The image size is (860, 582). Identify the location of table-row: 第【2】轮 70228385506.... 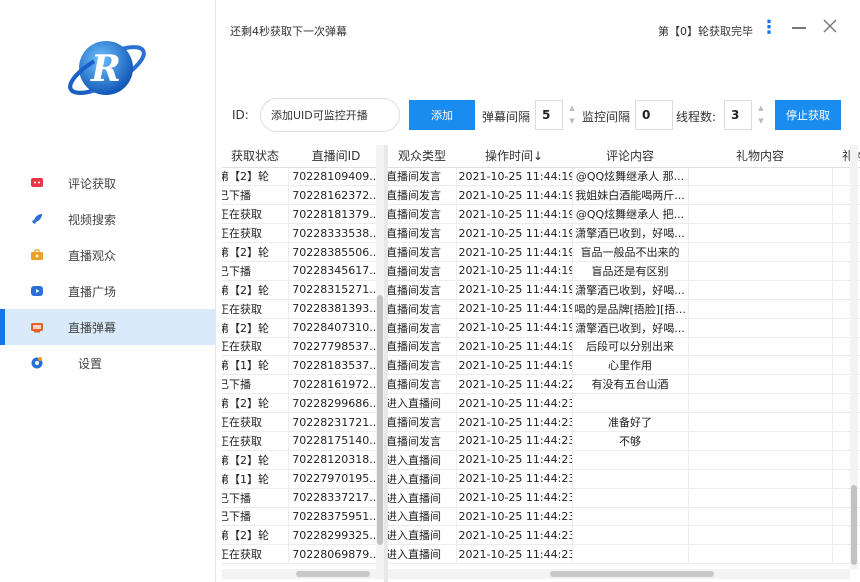
(303, 252).